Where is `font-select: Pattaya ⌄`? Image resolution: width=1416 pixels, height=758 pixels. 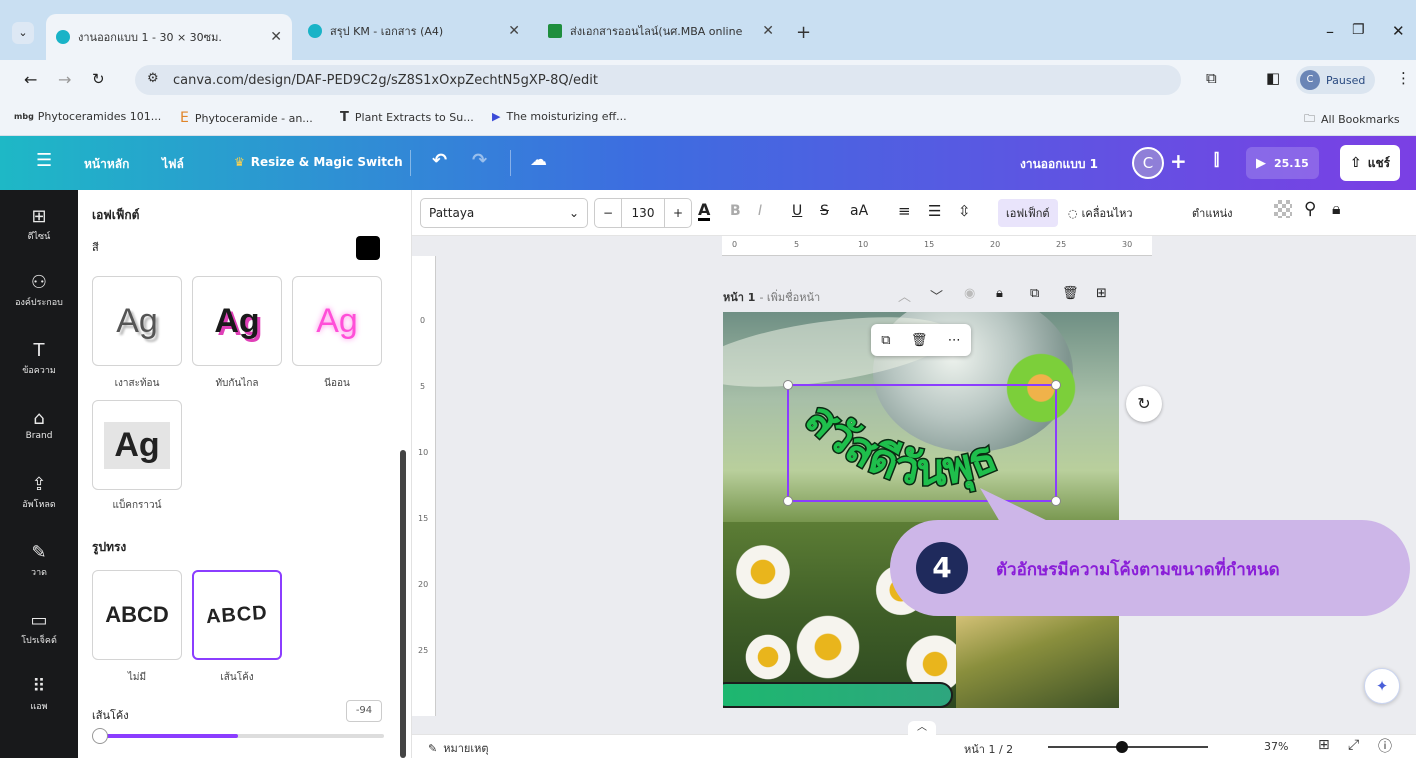 font-select: Pattaya ⌄ is located at coordinates (504, 213).